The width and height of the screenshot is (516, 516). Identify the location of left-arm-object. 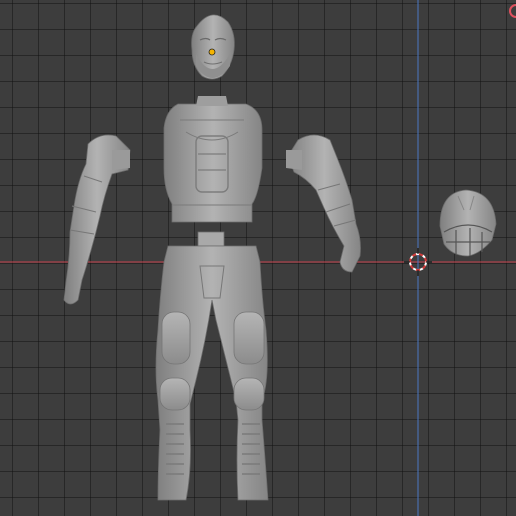
(97, 219).